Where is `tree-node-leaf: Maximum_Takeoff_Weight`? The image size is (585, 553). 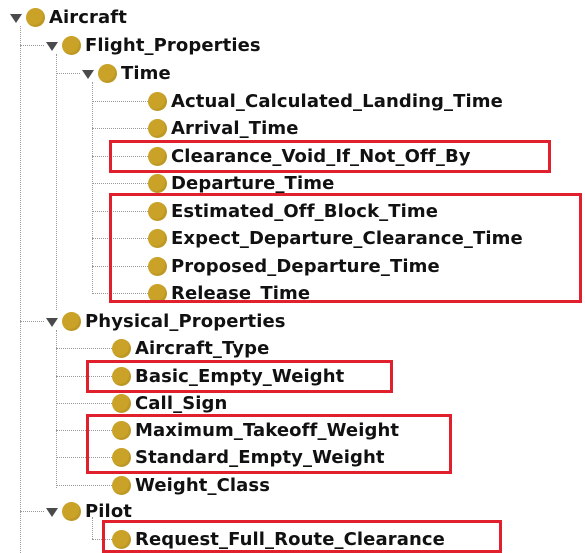
tree-node-leaf: Maximum_Takeoff_Weight is located at coordinates (255, 430).